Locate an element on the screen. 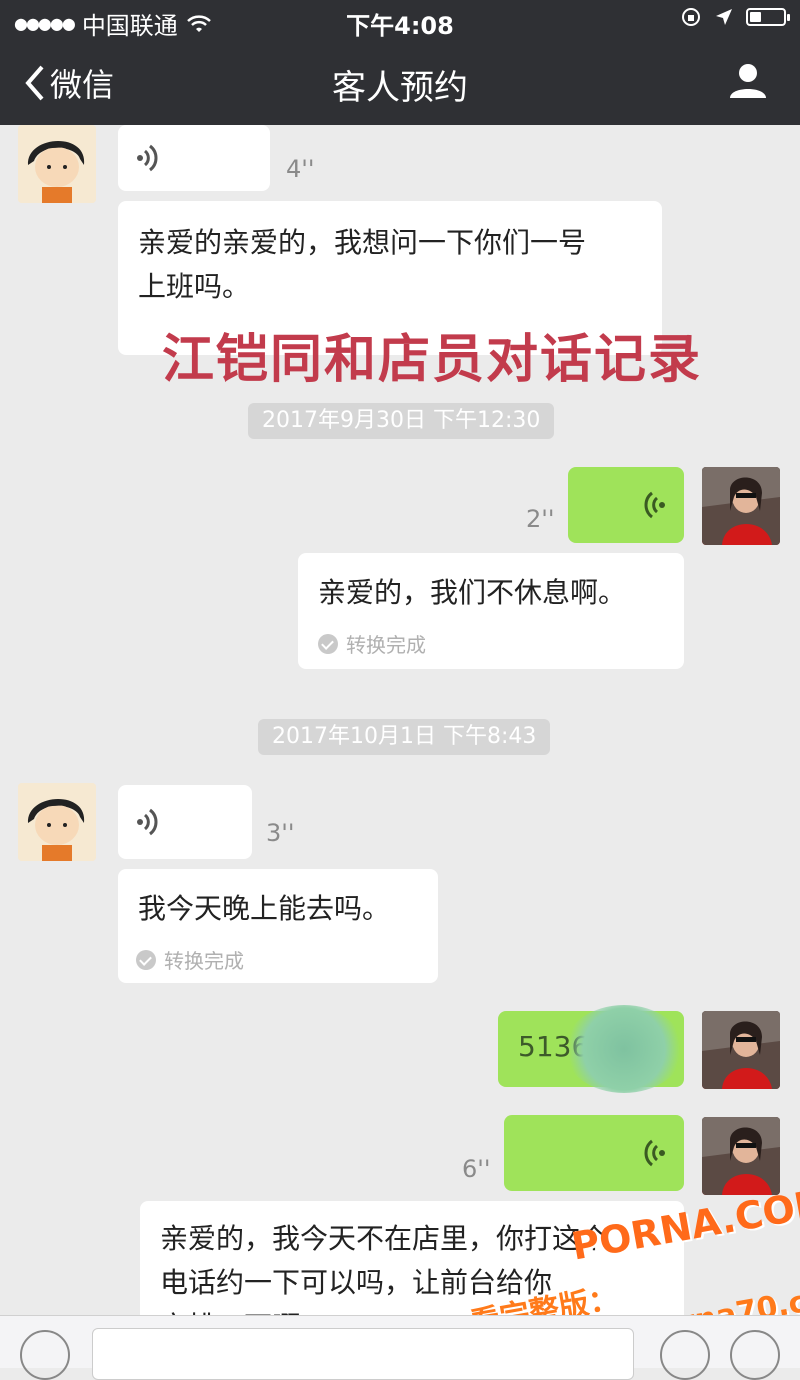 This screenshot has width=800, height=1380. emoji-icon is located at coordinates (685, 1355).